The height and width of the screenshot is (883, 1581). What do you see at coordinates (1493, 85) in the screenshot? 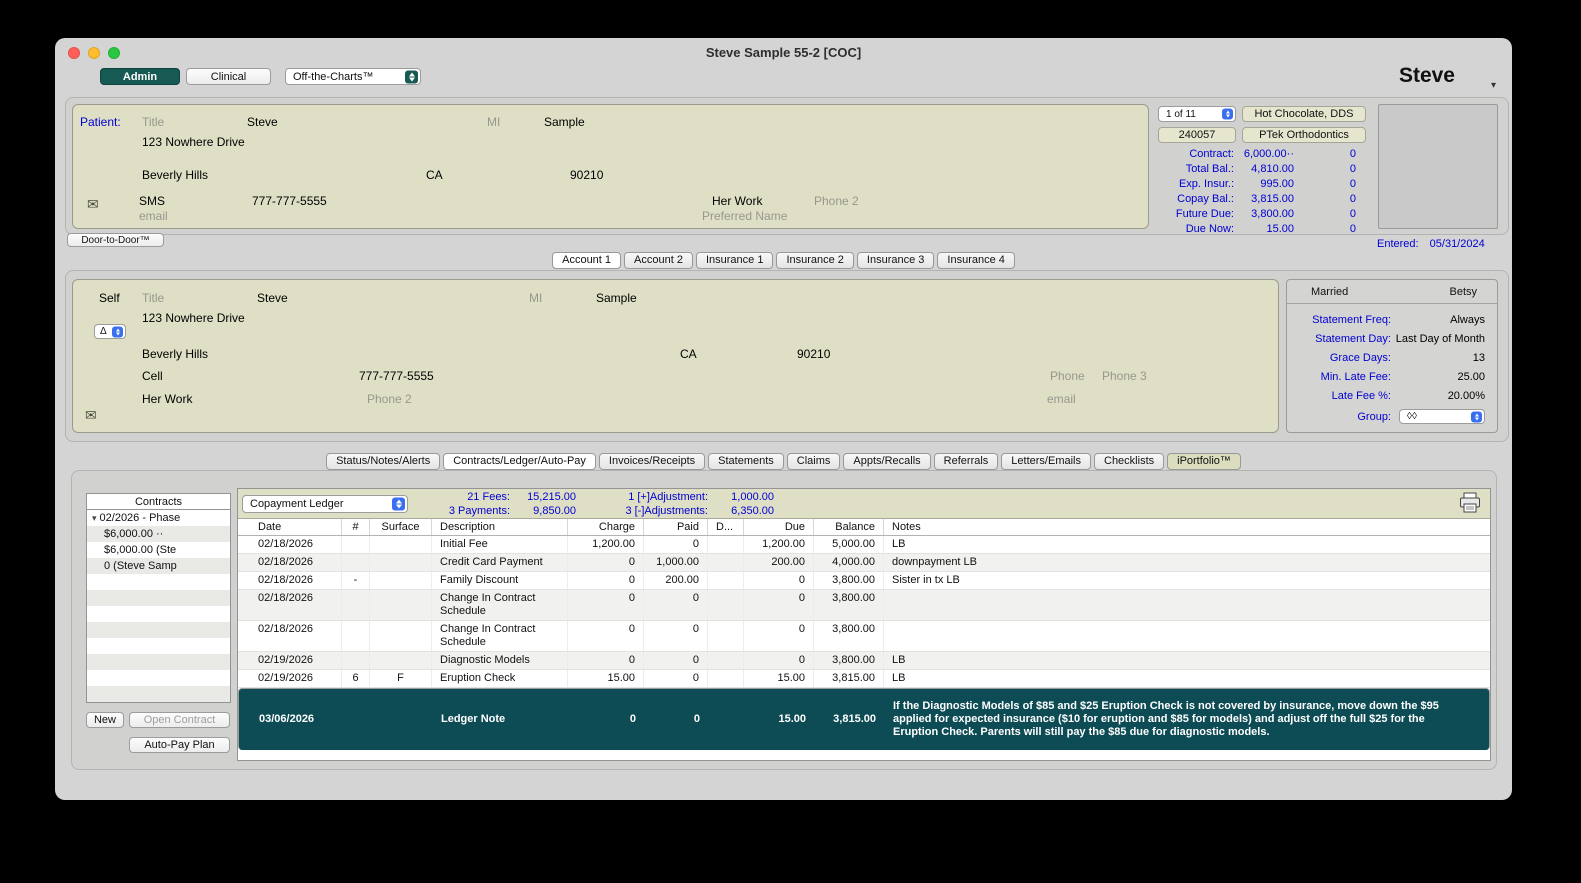
I see `chevron-down-icon: ▾` at bounding box center [1493, 85].